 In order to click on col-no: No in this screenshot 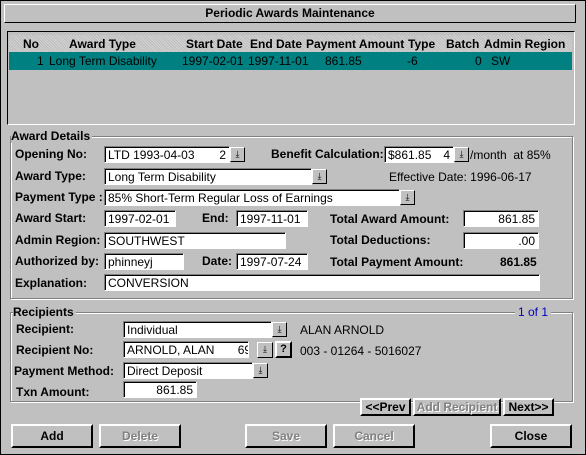, I will do `click(31, 44)`.